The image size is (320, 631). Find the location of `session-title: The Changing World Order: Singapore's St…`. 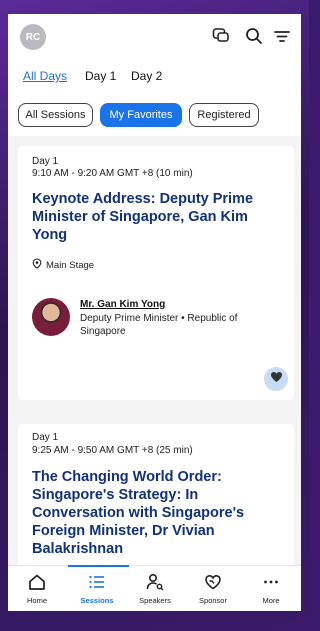

session-title: The Changing World Order: Singapore's St… is located at coordinates (157, 513).